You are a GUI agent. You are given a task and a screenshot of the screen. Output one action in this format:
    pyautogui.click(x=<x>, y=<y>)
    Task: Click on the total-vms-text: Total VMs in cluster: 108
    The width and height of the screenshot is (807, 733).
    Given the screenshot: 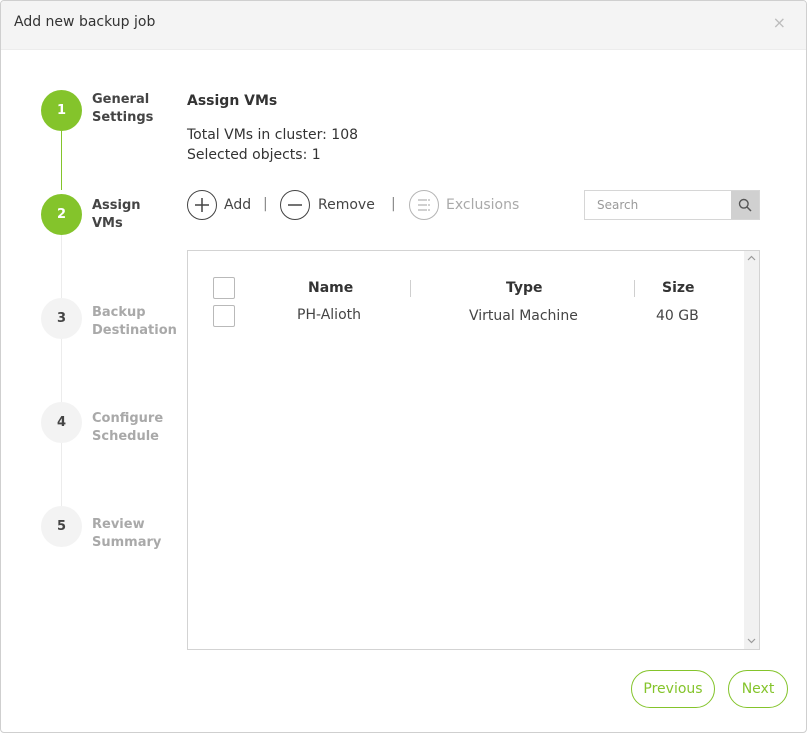 What is the action you would take?
    pyautogui.click(x=273, y=135)
    